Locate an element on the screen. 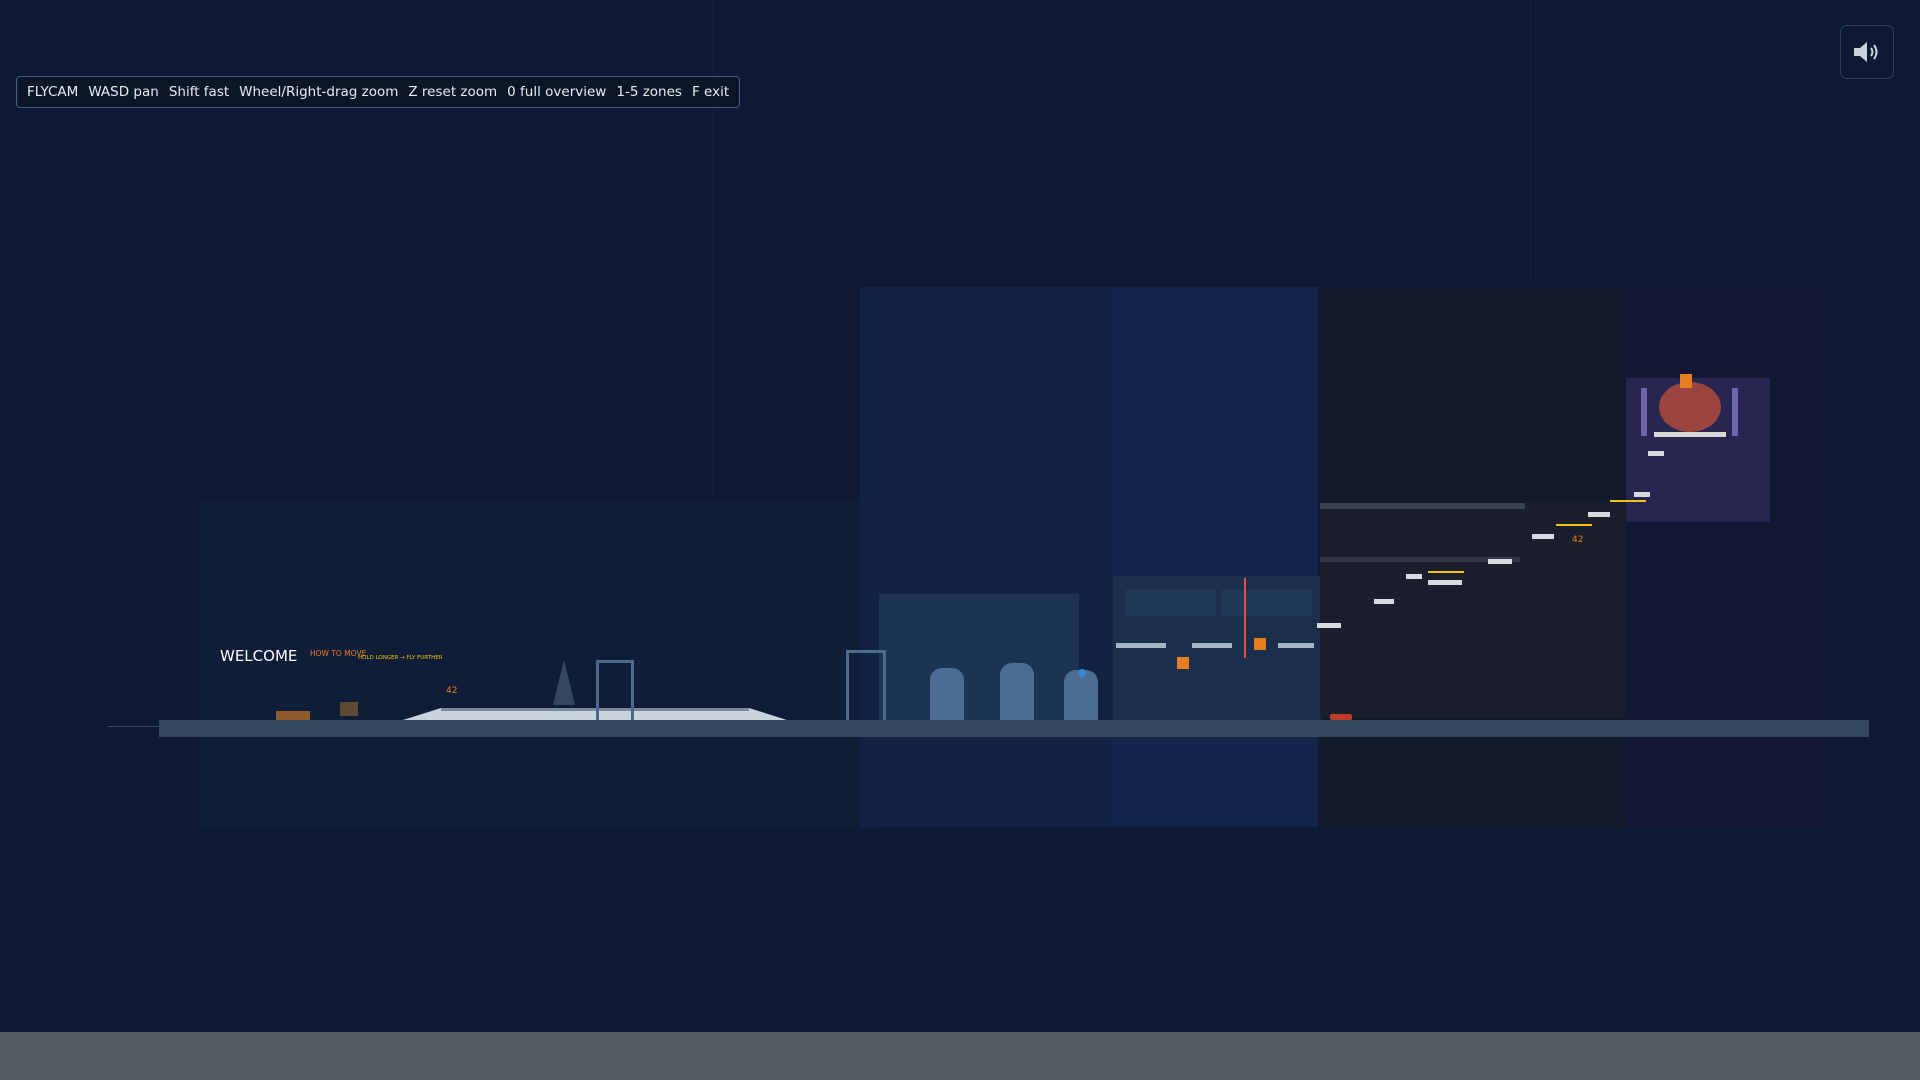  hud-item-full-overview: 0 full overview is located at coordinates (557, 92).